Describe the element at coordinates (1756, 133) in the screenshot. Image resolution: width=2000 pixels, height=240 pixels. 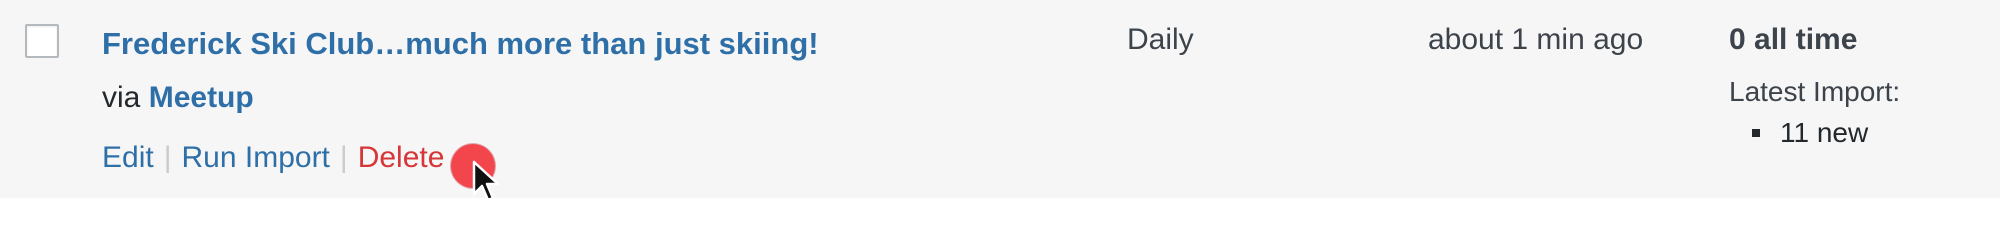
I see `bullet-icon` at that location.